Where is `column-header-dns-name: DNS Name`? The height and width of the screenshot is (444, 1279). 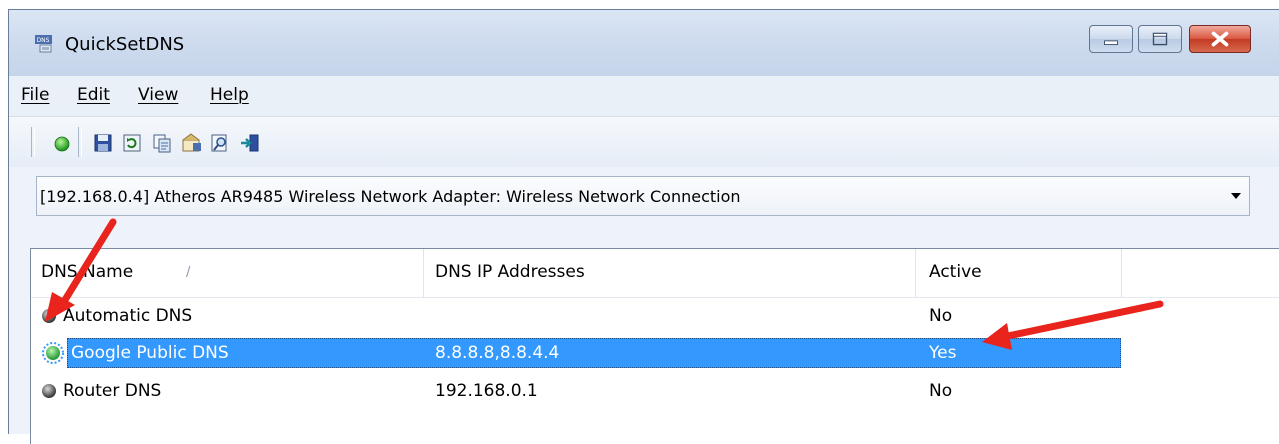
column-header-dns-name: DNS Name is located at coordinates (87, 272).